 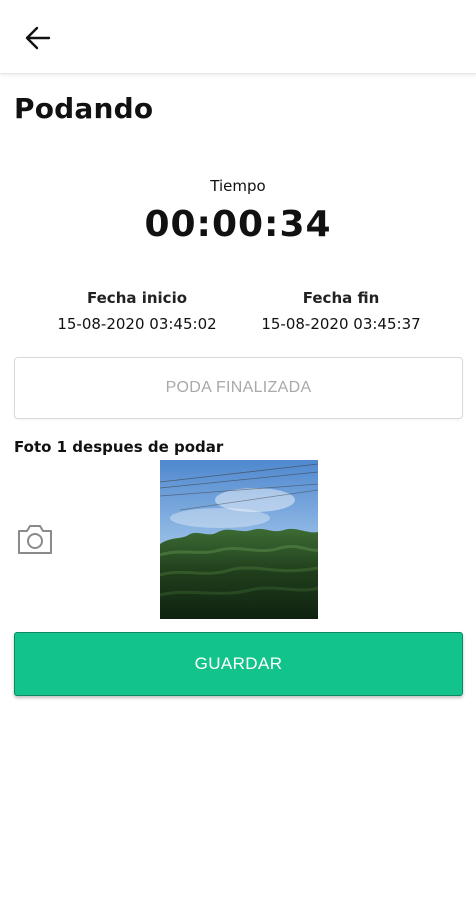 I want to click on status-field: PODA FINALIZADA, so click(x=238, y=388).